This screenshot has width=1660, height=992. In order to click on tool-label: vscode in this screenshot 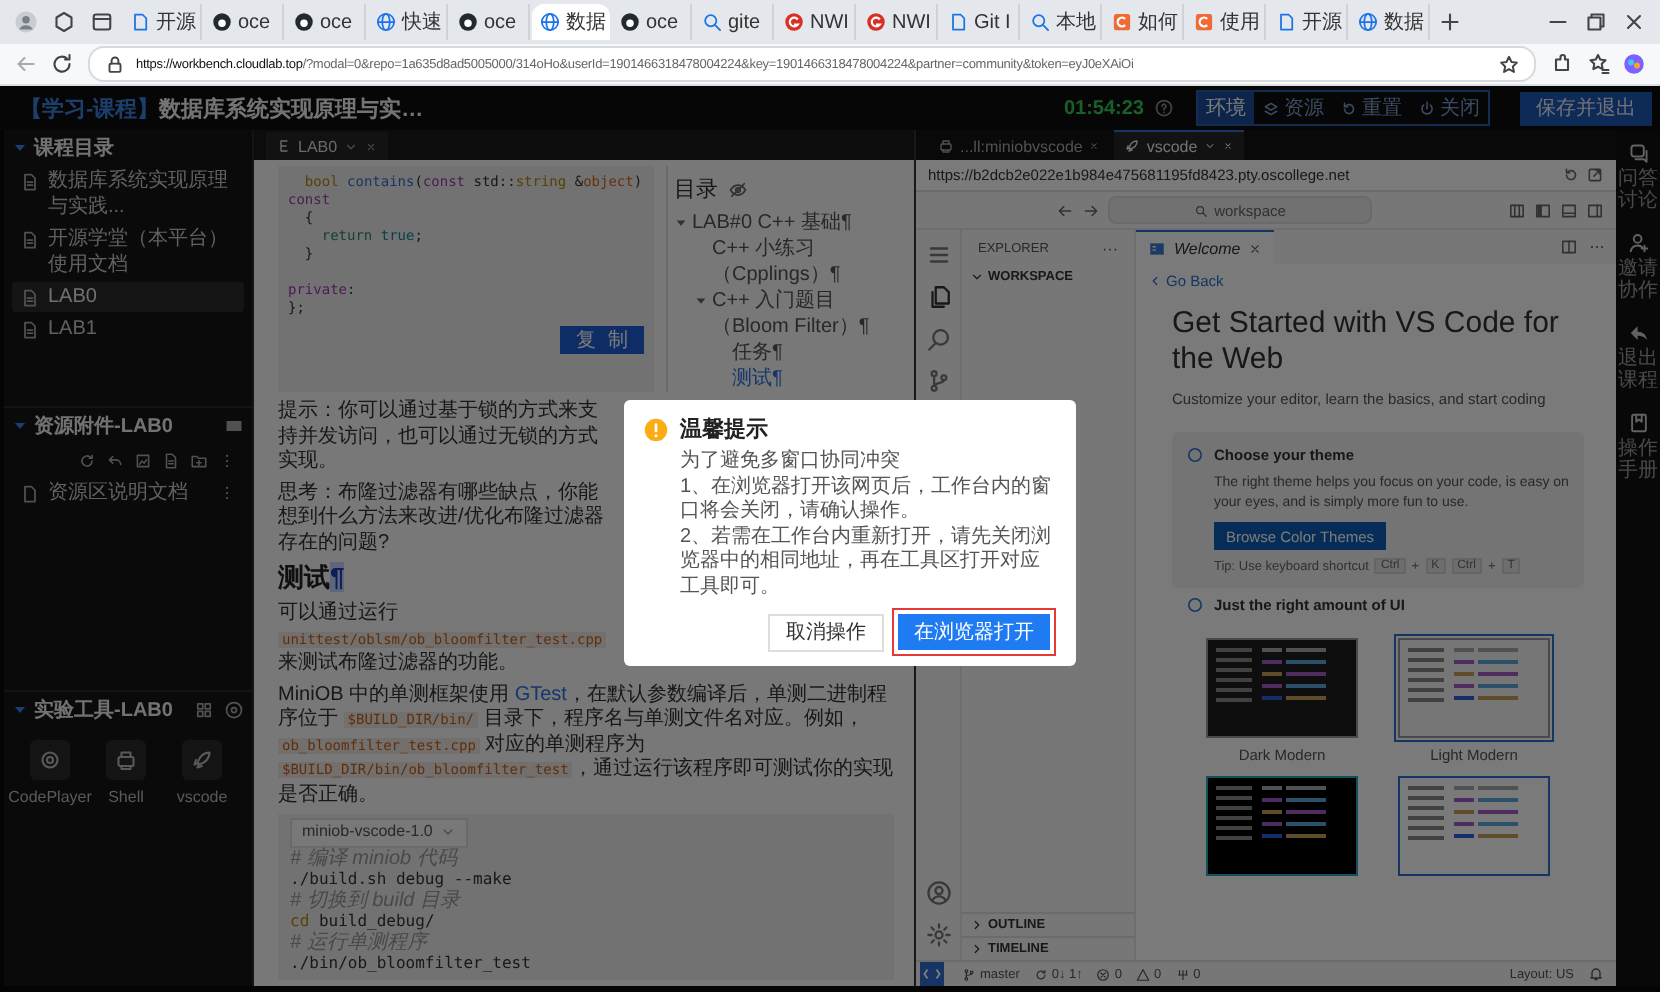, I will do `click(202, 797)`.